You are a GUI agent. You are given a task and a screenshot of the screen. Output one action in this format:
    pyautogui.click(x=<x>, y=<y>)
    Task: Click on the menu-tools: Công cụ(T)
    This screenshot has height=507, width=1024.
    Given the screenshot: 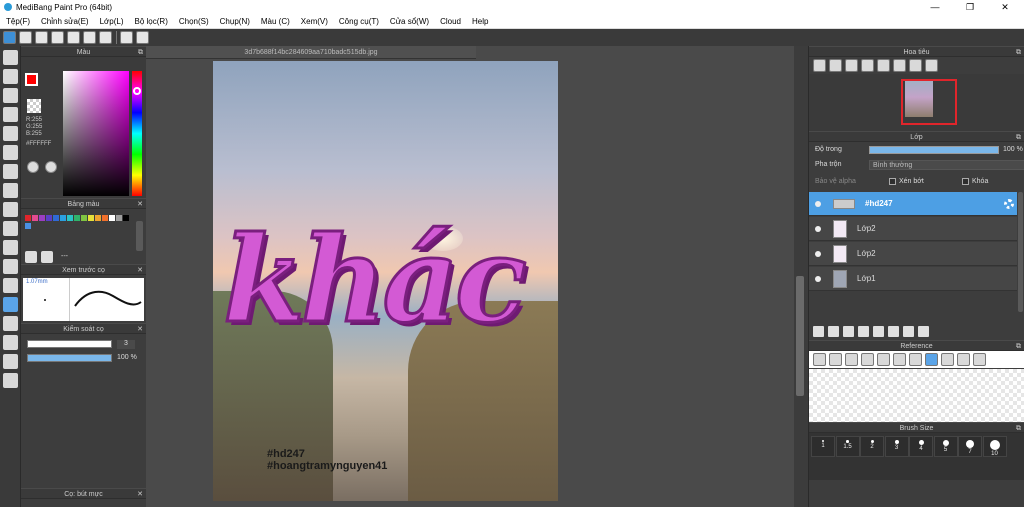 What is the action you would take?
    pyautogui.click(x=359, y=21)
    